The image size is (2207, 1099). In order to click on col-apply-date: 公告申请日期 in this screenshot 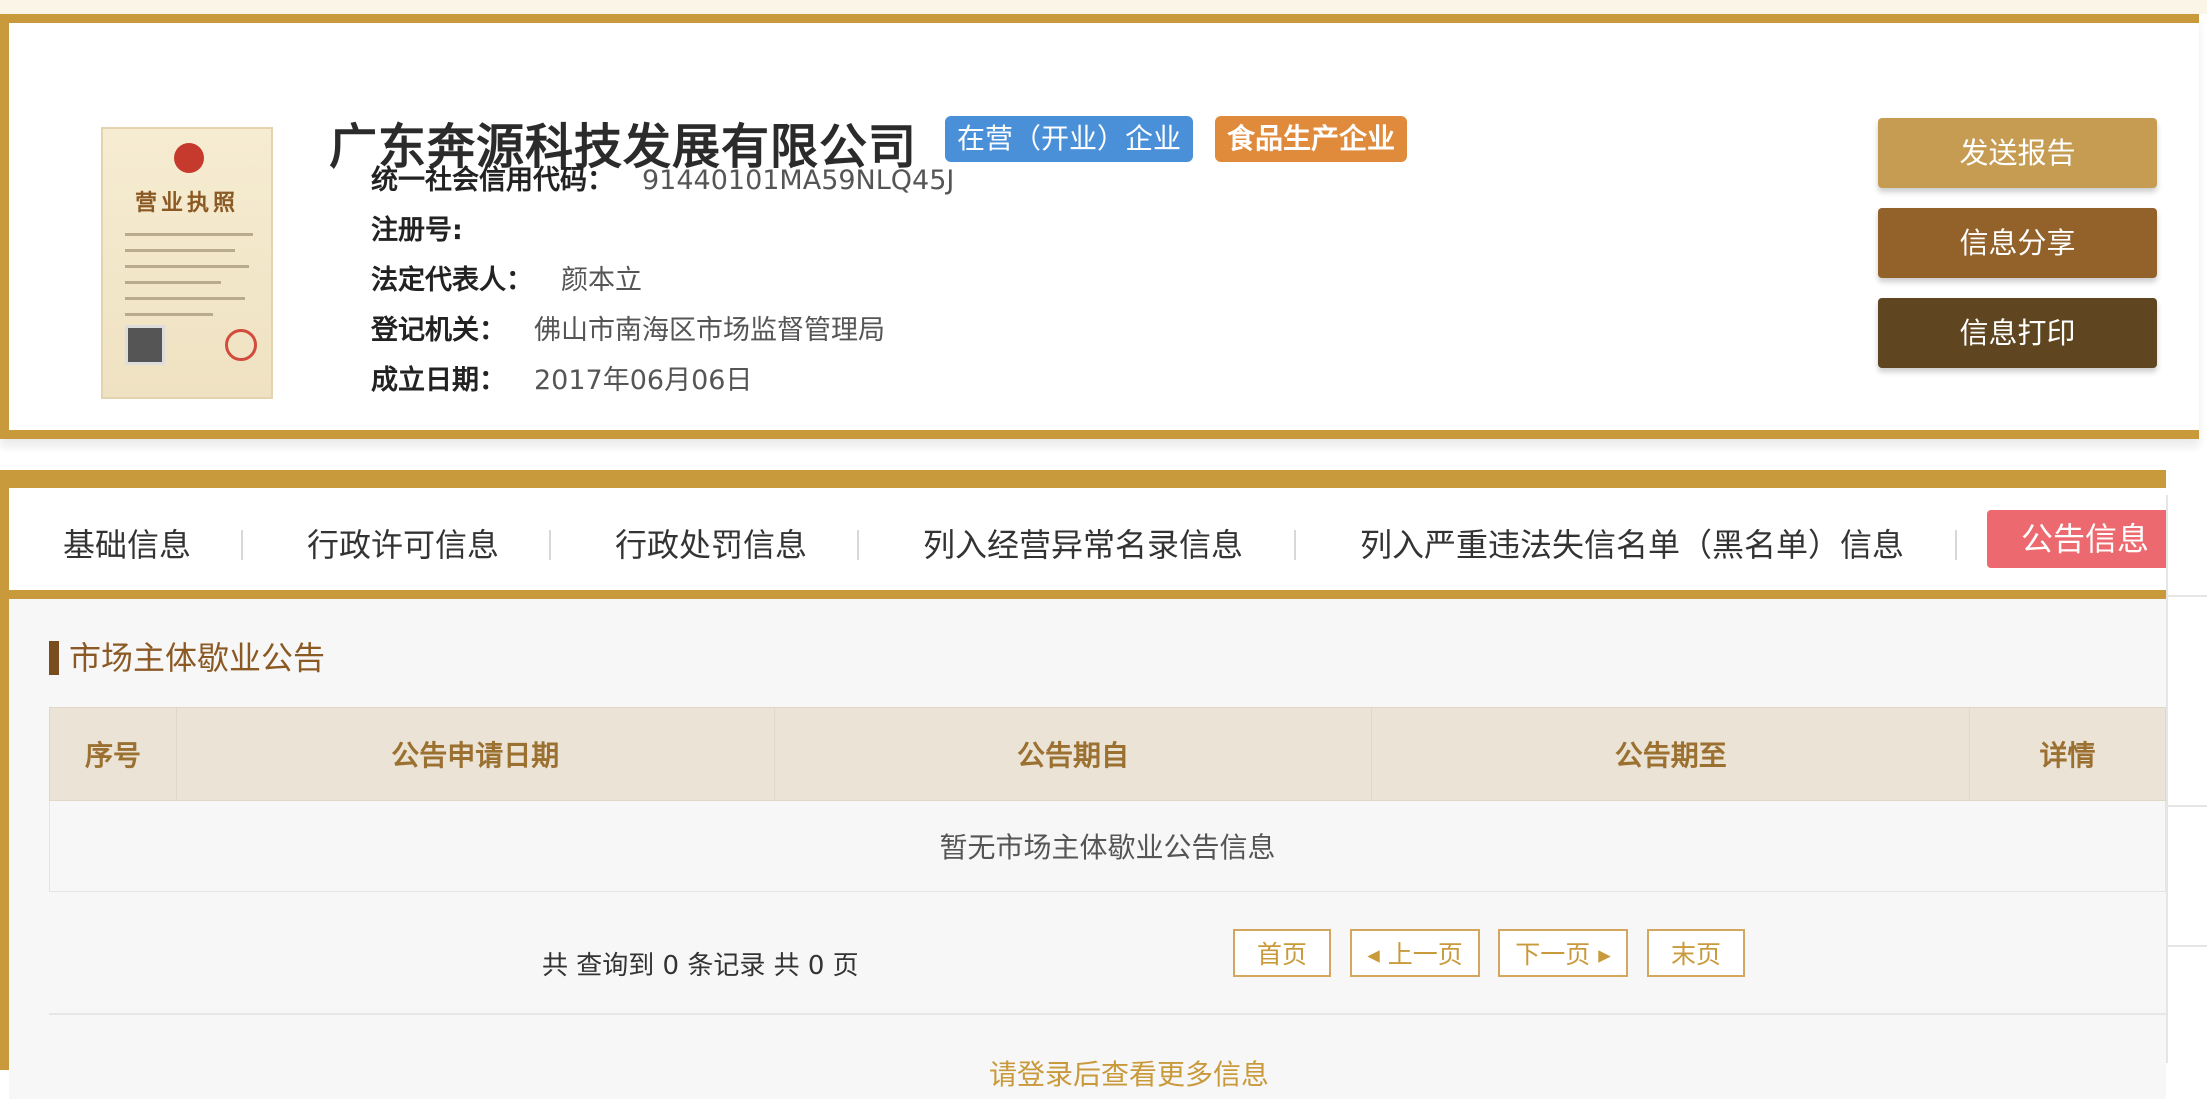, I will do `click(475, 754)`.